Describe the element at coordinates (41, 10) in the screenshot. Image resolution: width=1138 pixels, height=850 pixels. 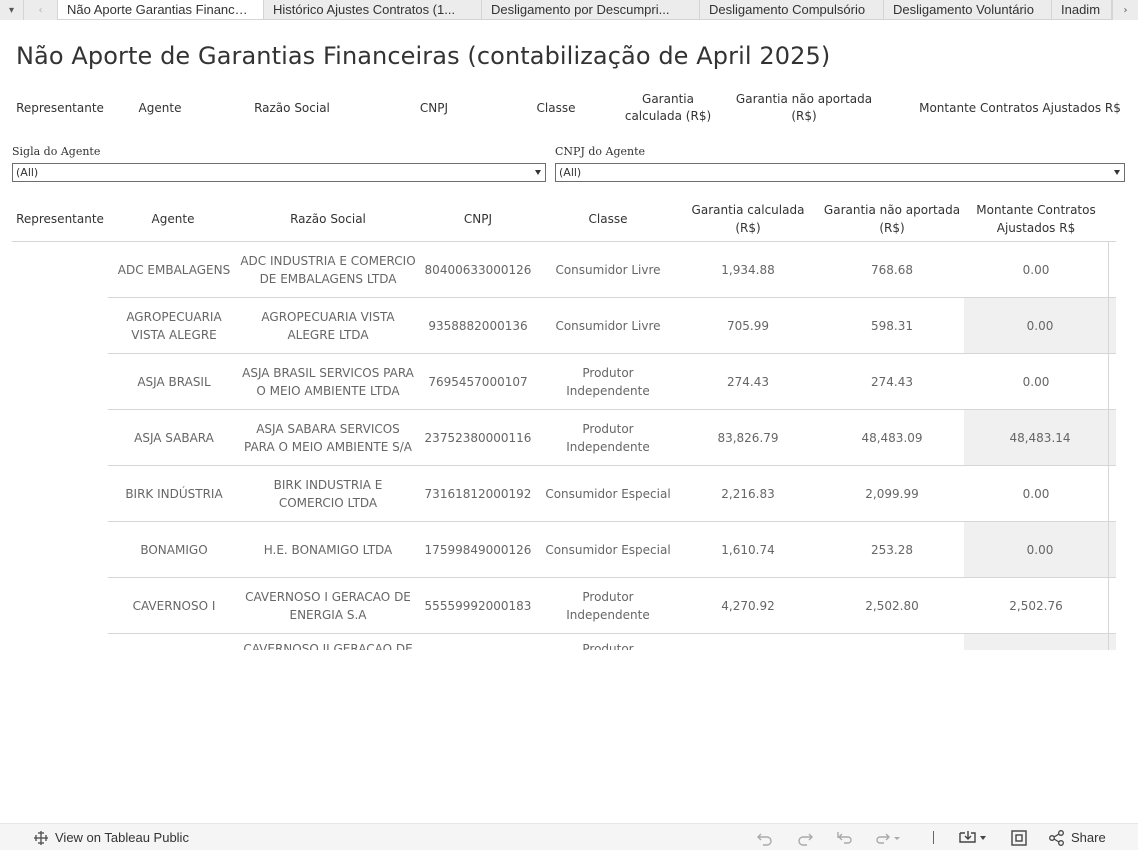
I see `tab-scroll-left-button: ‹` at that location.